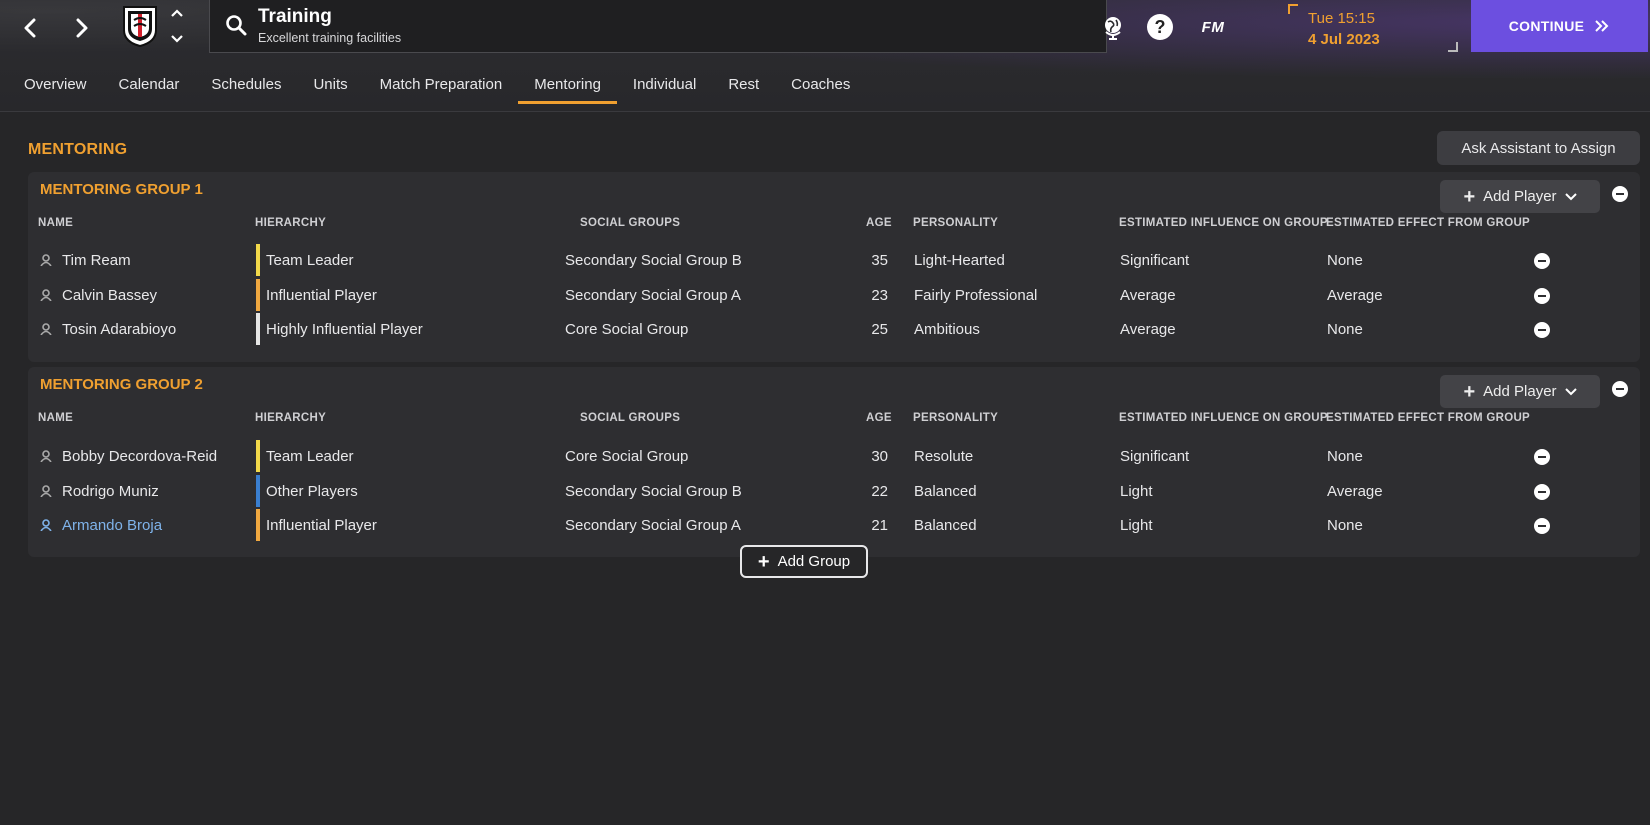 This screenshot has width=1650, height=825. Describe the element at coordinates (1469, 196) in the screenshot. I see `plus-icon: +` at that location.